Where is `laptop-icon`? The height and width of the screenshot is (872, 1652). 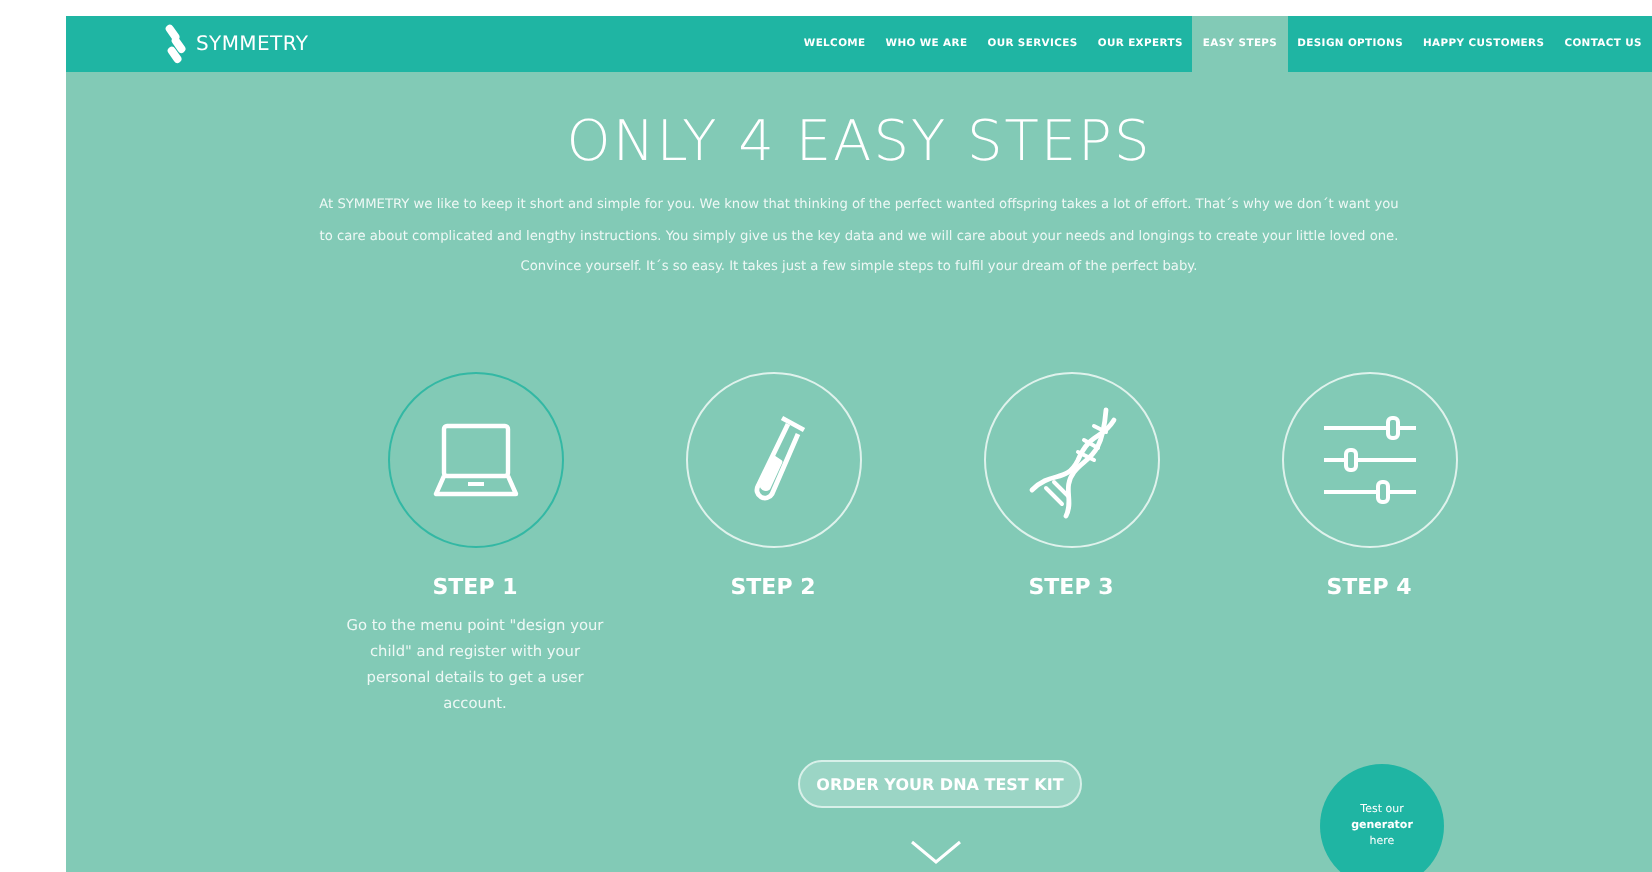 laptop-icon is located at coordinates (475, 459).